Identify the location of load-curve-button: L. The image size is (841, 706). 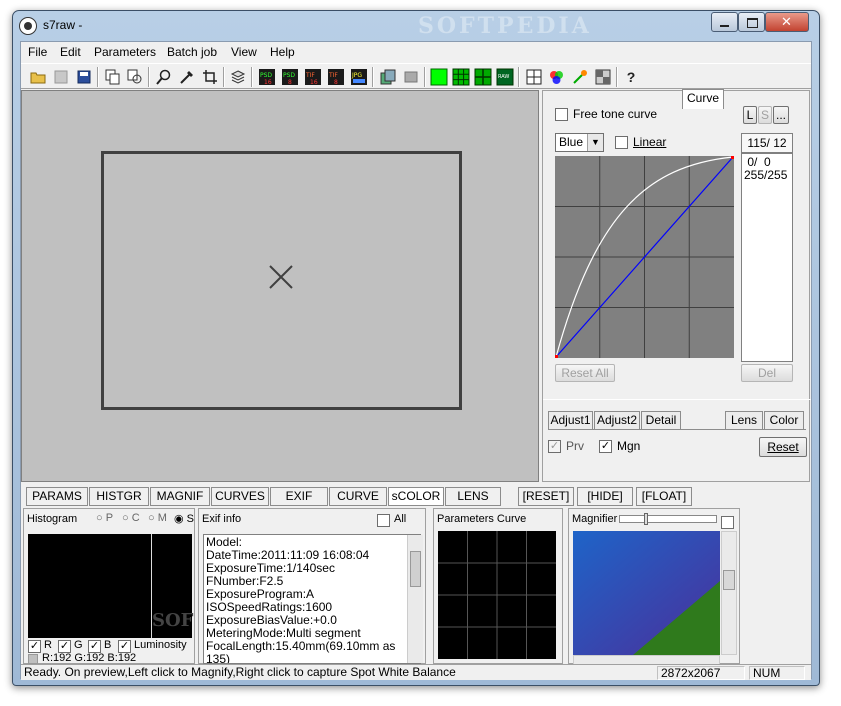
(750, 115).